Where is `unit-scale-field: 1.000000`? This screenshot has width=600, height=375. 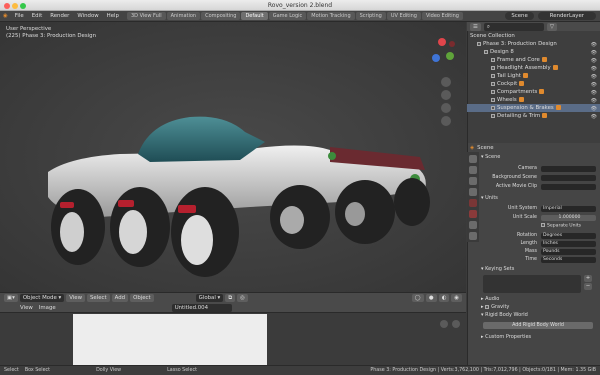 unit-scale-field: 1.000000 is located at coordinates (568, 218).